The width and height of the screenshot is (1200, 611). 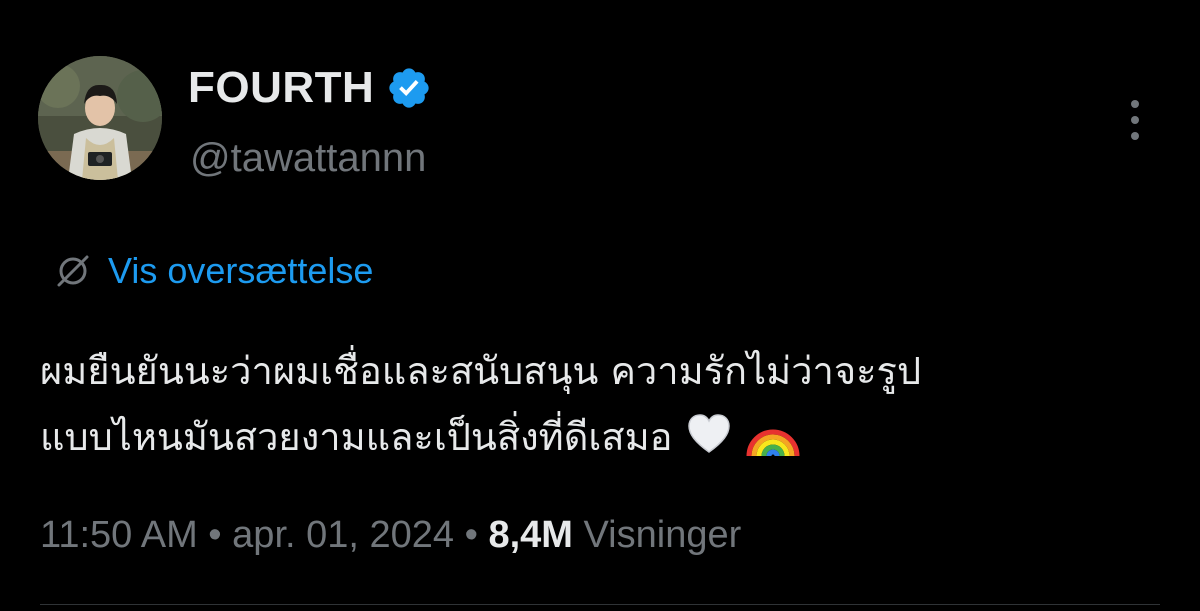 What do you see at coordinates (73, 271) in the screenshot?
I see `globe-slash-icon` at bounding box center [73, 271].